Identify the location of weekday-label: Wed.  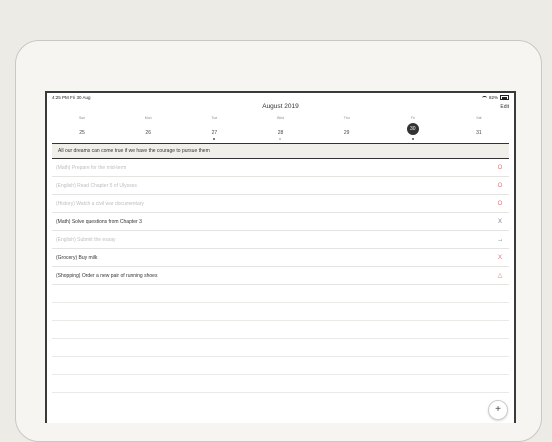
(280, 118).